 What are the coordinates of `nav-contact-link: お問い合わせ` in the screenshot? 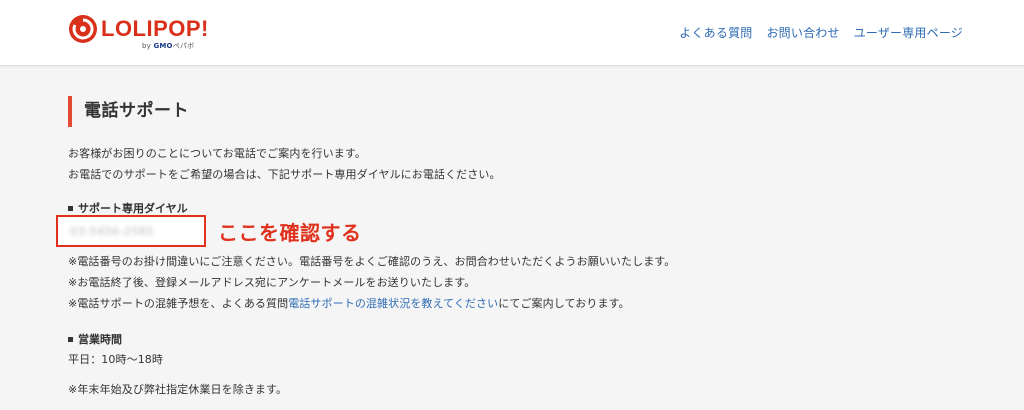 It's located at (802, 32).